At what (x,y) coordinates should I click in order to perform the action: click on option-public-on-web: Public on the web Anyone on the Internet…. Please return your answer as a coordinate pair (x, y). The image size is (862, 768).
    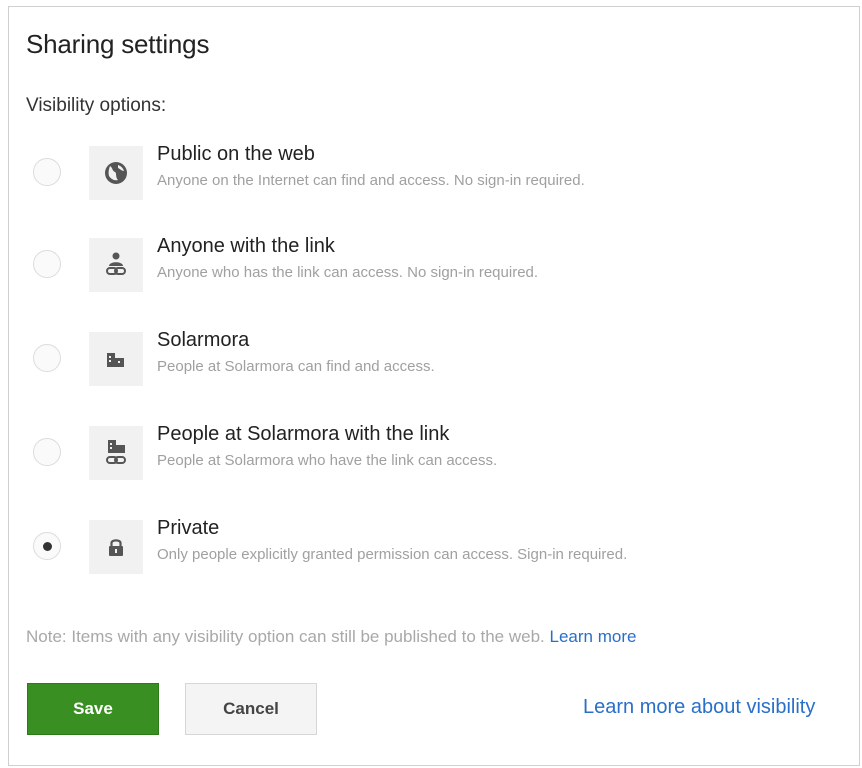
    Looking at the image, I should click on (429, 180).